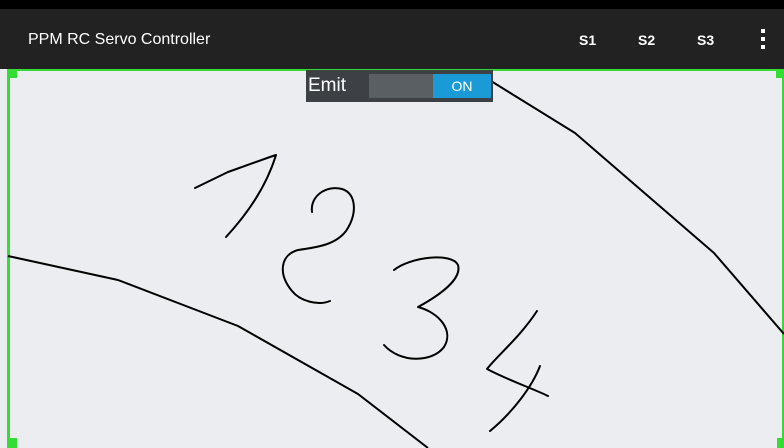 Image resolution: width=784 pixels, height=448 pixels. What do you see at coordinates (763, 40) in the screenshot?
I see `overflow-menu-icon` at bounding box center [763, 40].